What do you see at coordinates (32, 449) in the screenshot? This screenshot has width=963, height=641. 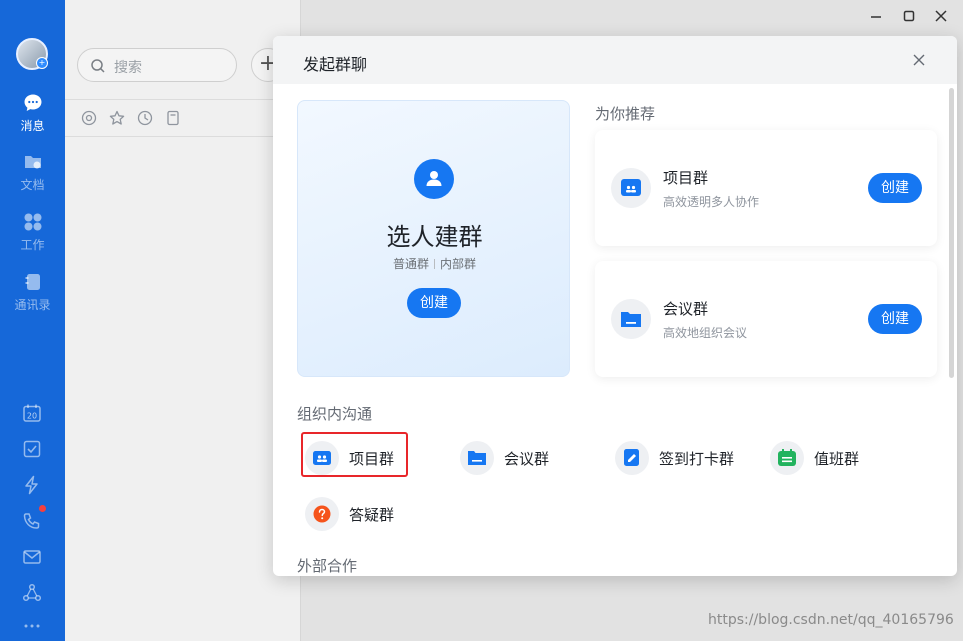 I see `todo-icon` at bounding box center [32, 449].